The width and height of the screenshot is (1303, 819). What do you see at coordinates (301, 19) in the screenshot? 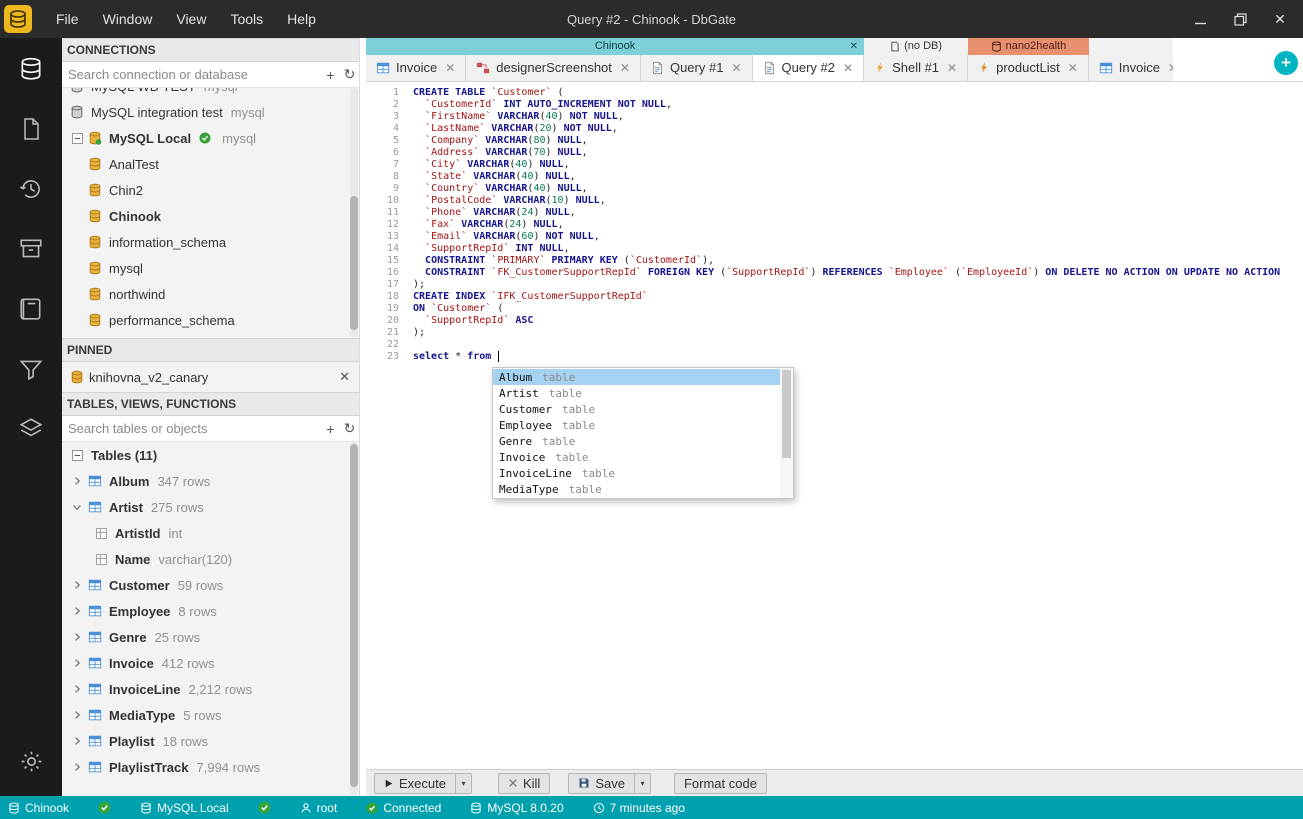
I see `menu-help: Help` at bounding box center [301, 19].